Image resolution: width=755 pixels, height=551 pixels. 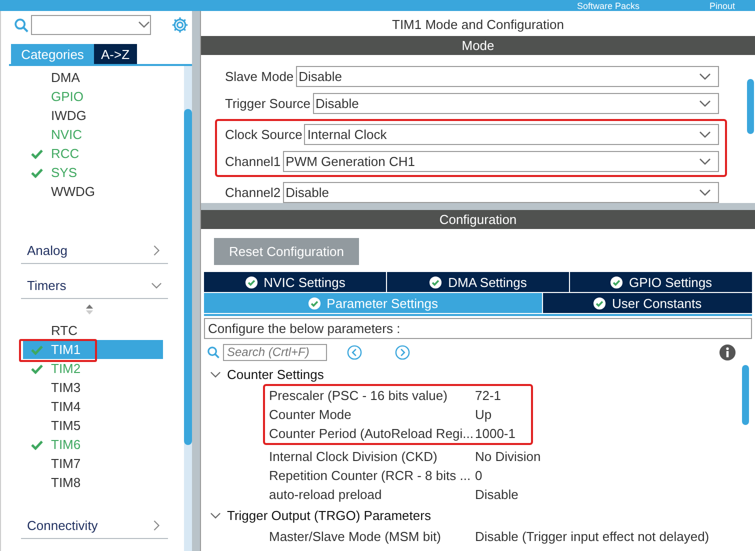 I want to click on peripheral-item: TIM3, so click(x=93, y=387).